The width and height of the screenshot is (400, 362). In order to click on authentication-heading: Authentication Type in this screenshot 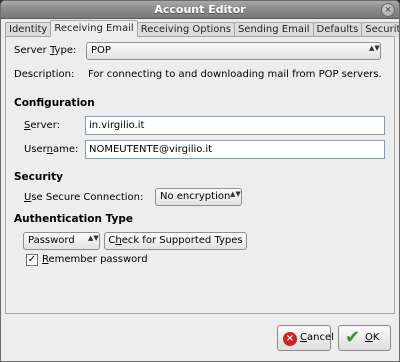, I will do `click(73, 219)`.